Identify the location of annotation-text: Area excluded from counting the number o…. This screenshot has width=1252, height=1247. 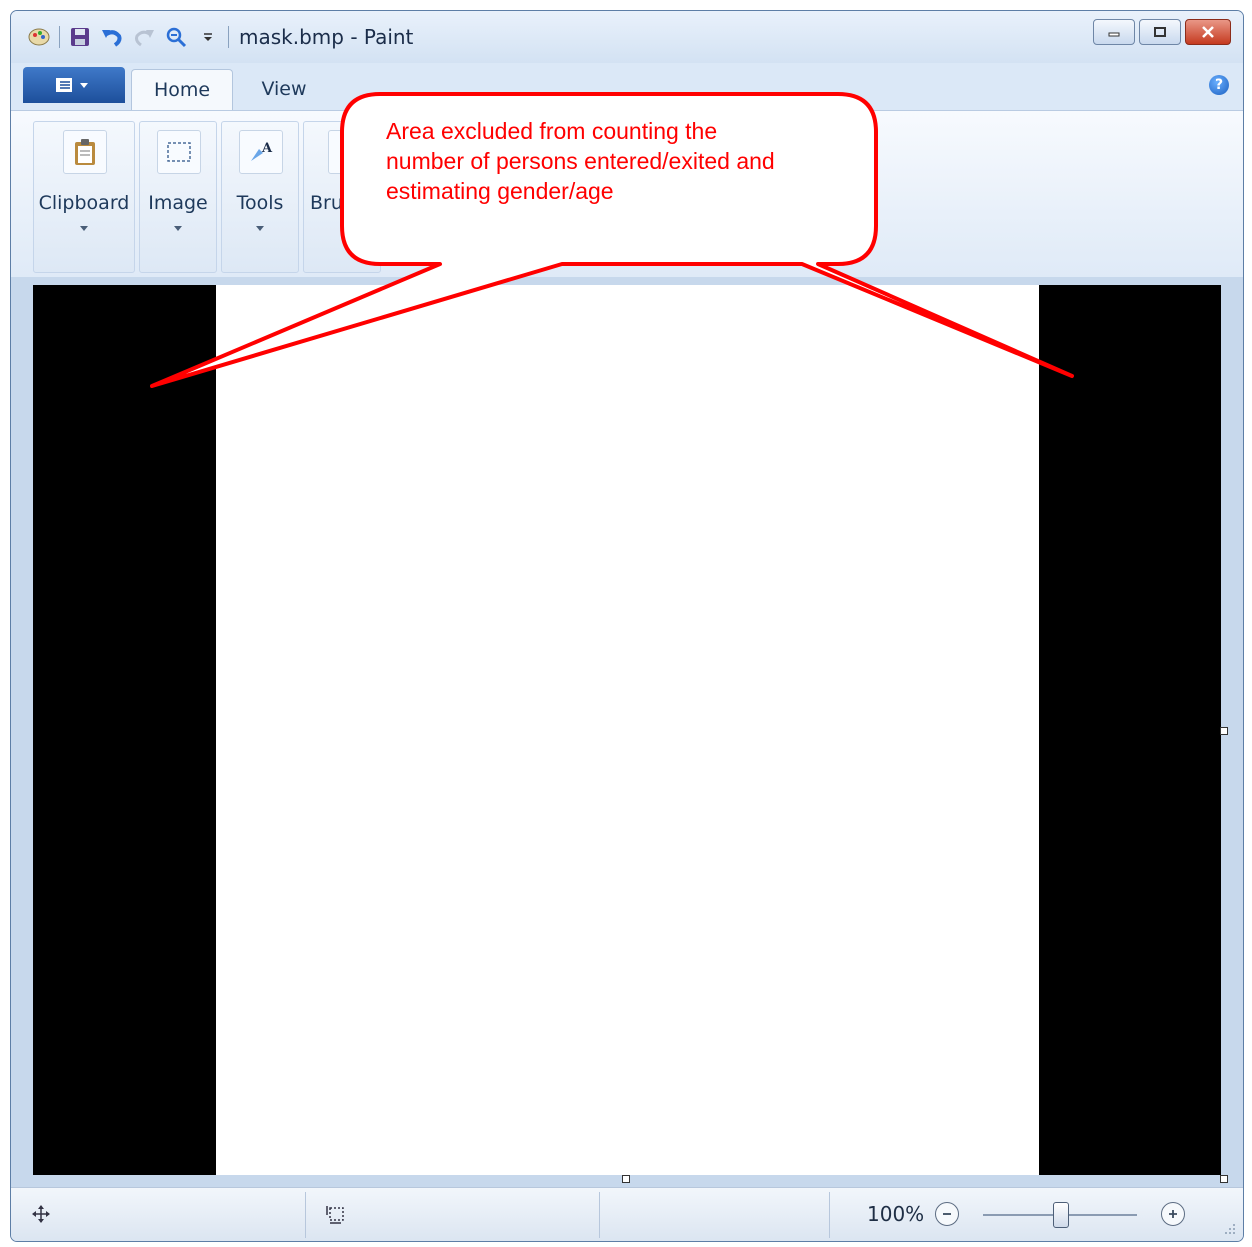
(621, 161).